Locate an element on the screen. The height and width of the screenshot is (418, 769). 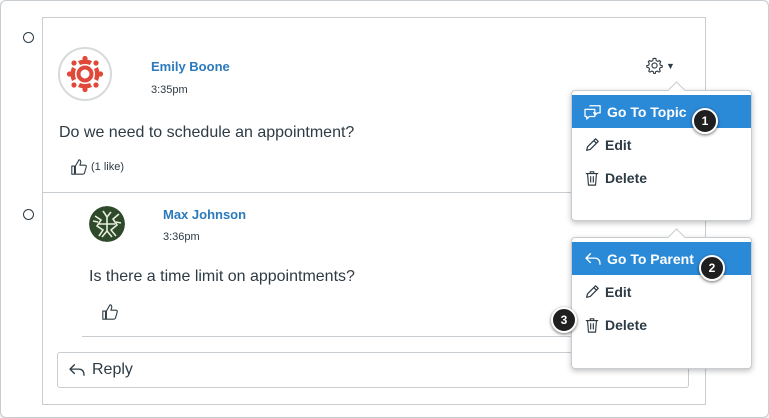
like-button is located at coordinates (110, 312).